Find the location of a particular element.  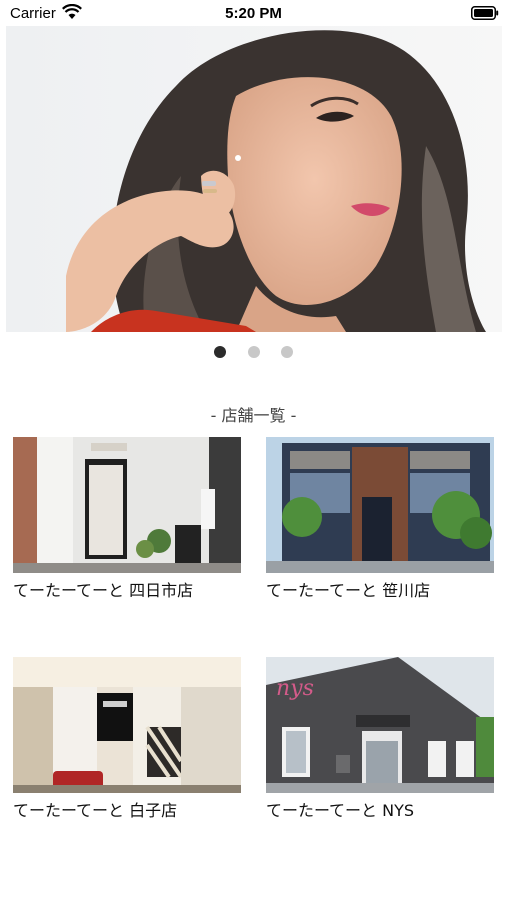

yokkaichi-storefront-photo is located at coordinates (127, 505).